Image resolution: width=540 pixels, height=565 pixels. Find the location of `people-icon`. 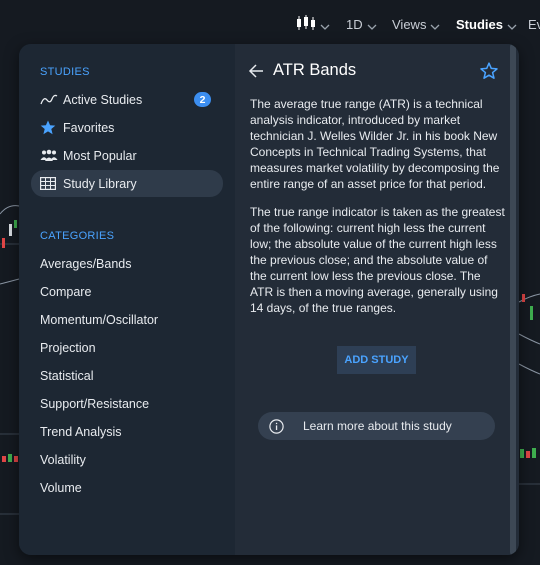

people-icon is located at coordinates (50, 156).